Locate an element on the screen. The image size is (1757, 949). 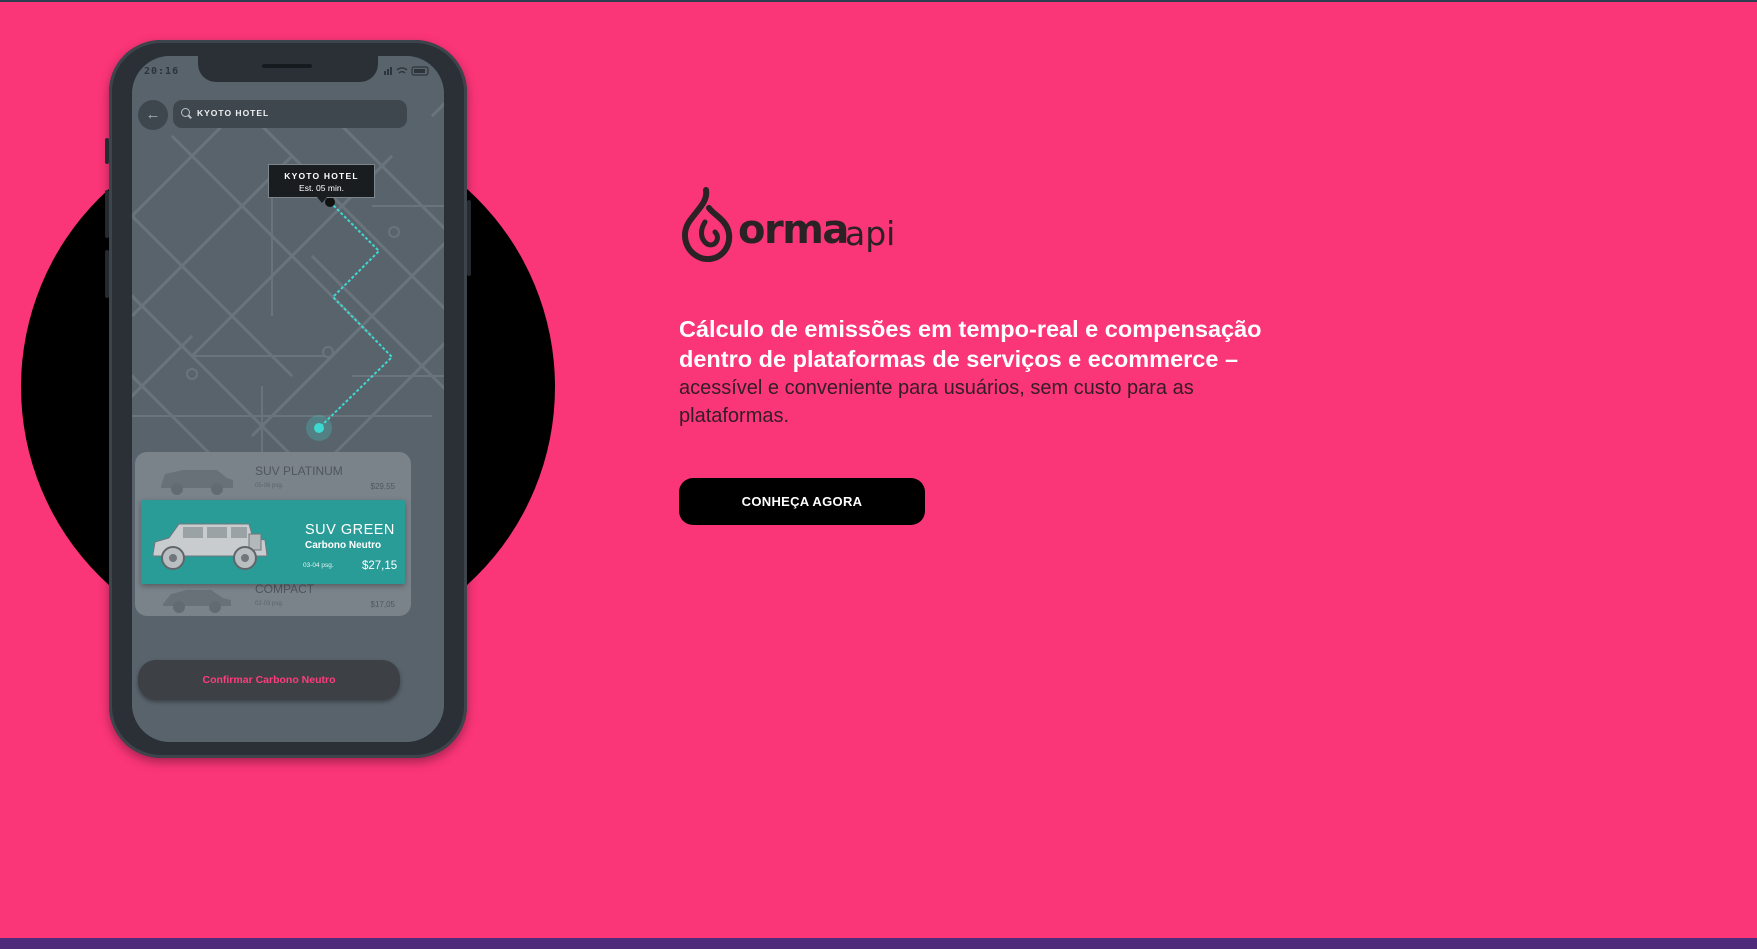
destination-tooltip: KYOTO HOTEL Est. 05 min. is located at coordinates (321, 183).